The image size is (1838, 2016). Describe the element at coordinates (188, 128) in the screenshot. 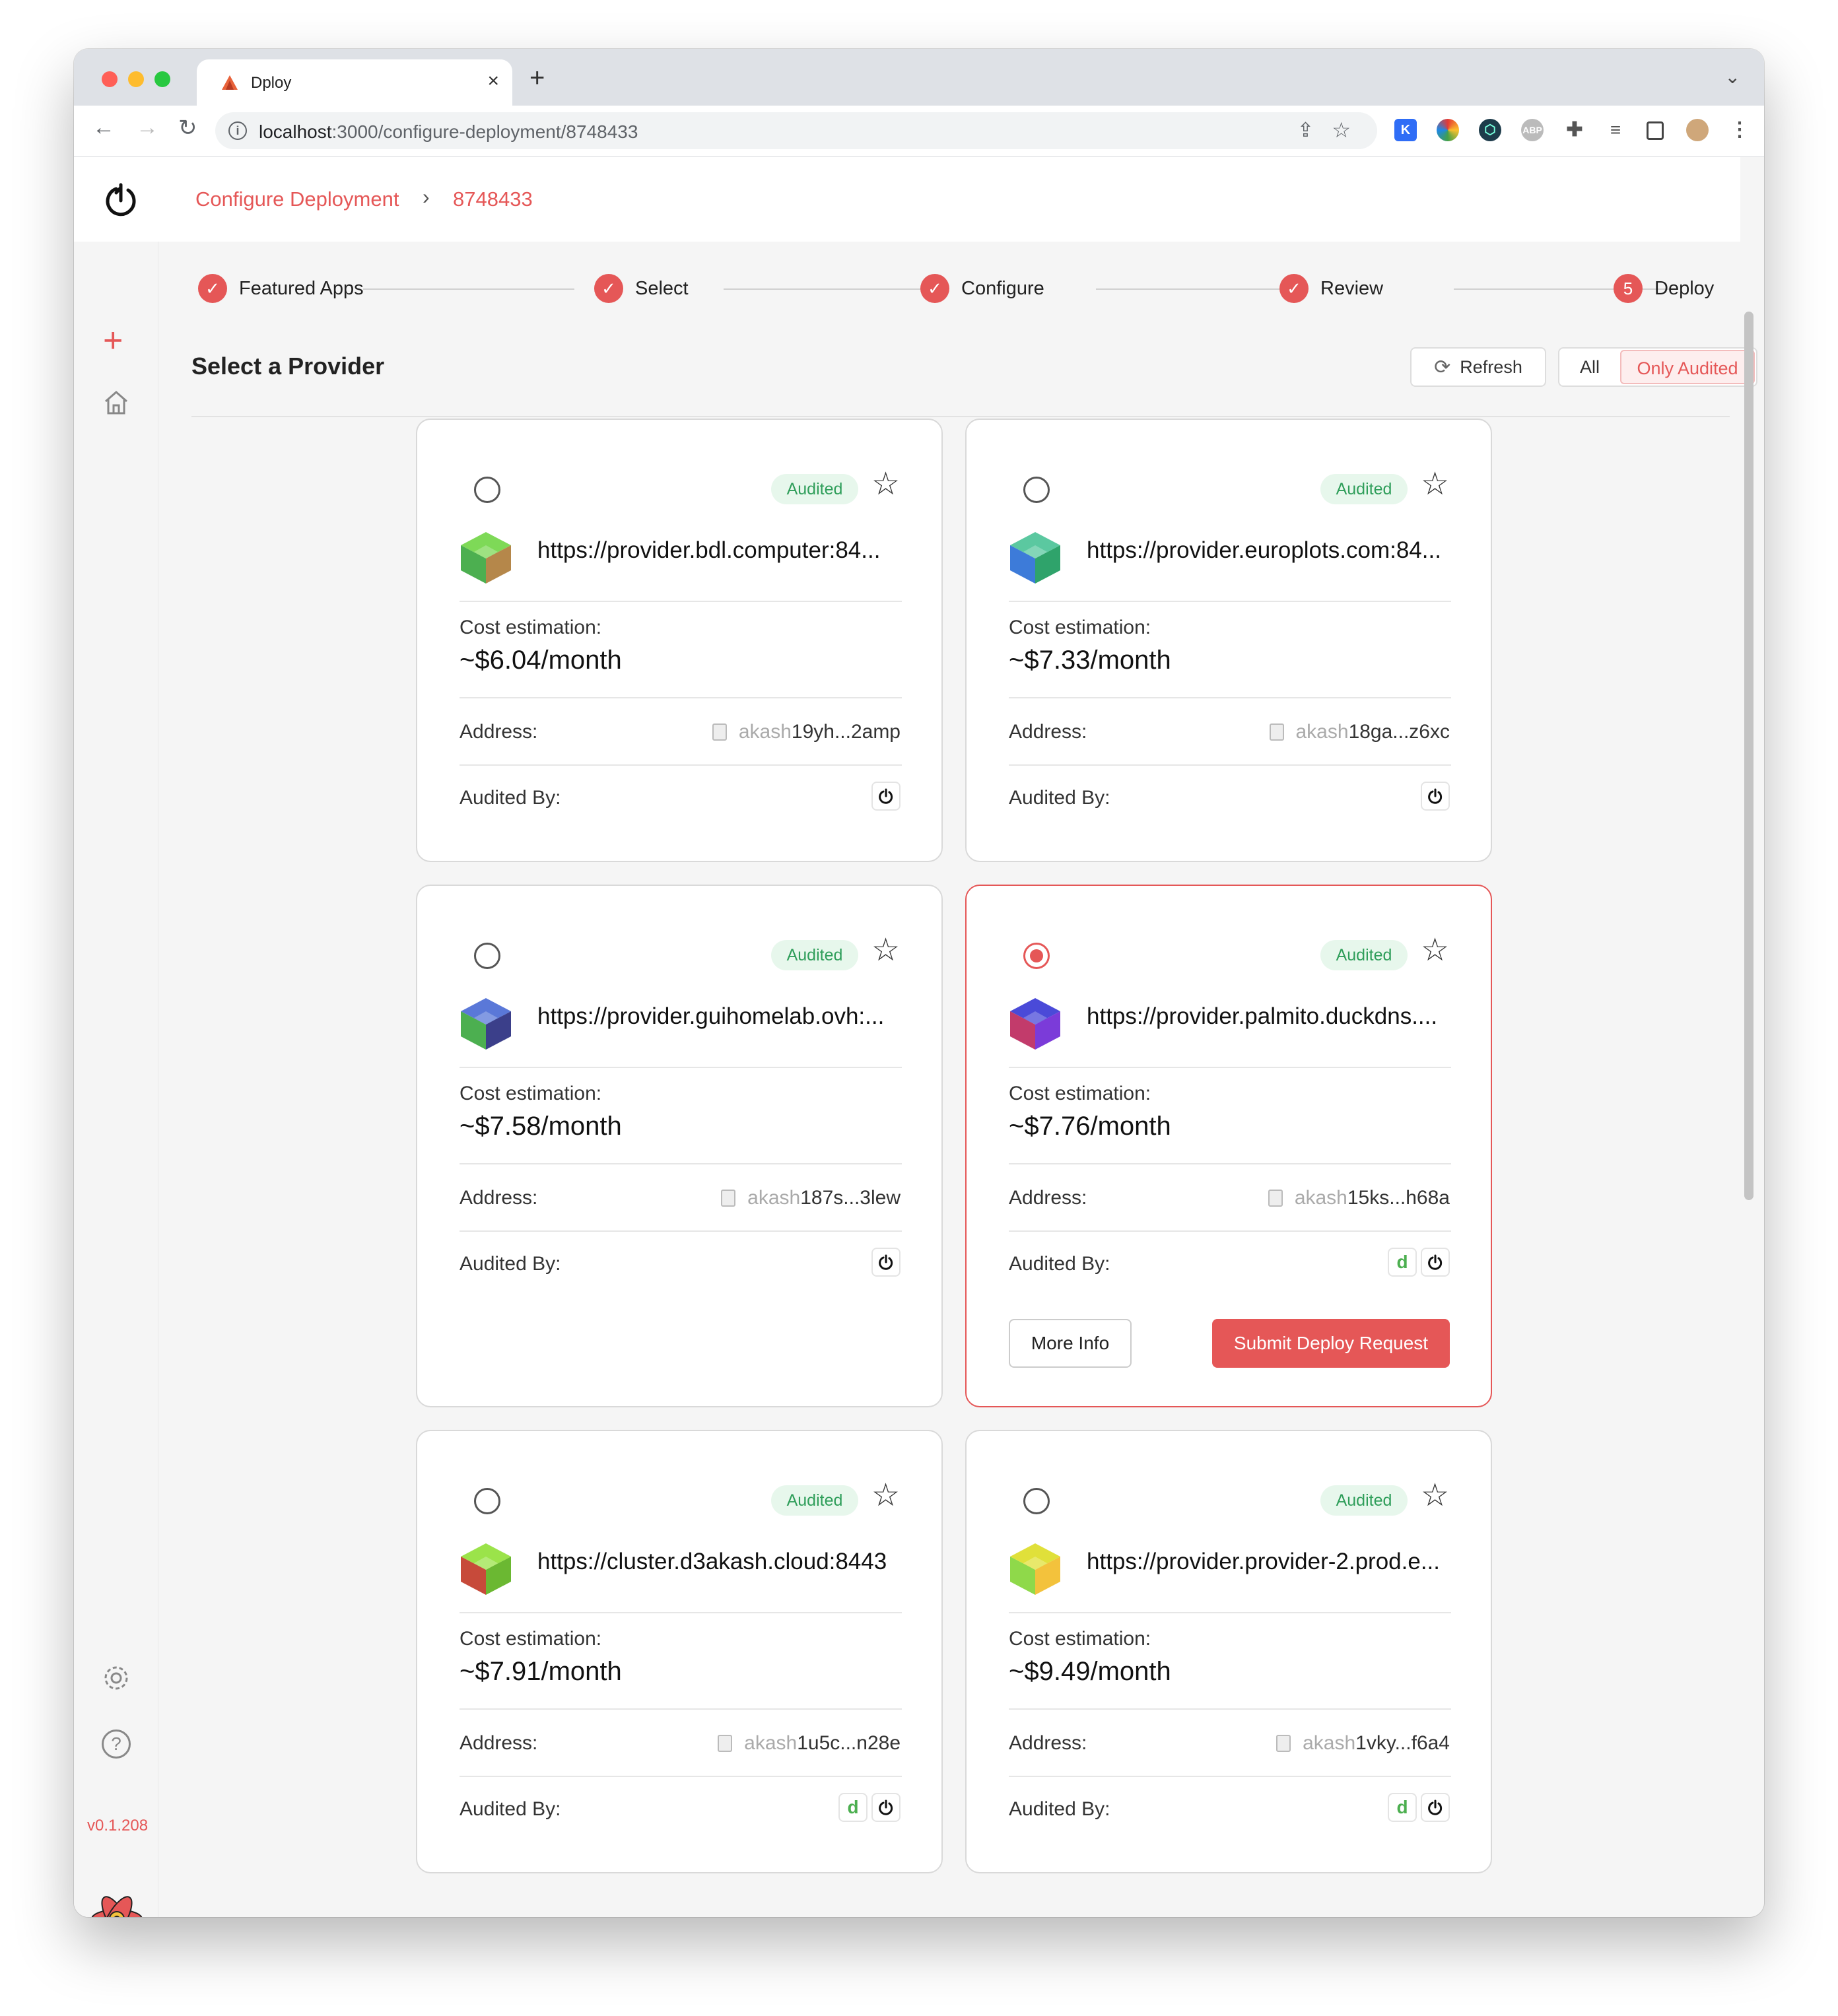

I see `reload-icon: ↻` at that location.